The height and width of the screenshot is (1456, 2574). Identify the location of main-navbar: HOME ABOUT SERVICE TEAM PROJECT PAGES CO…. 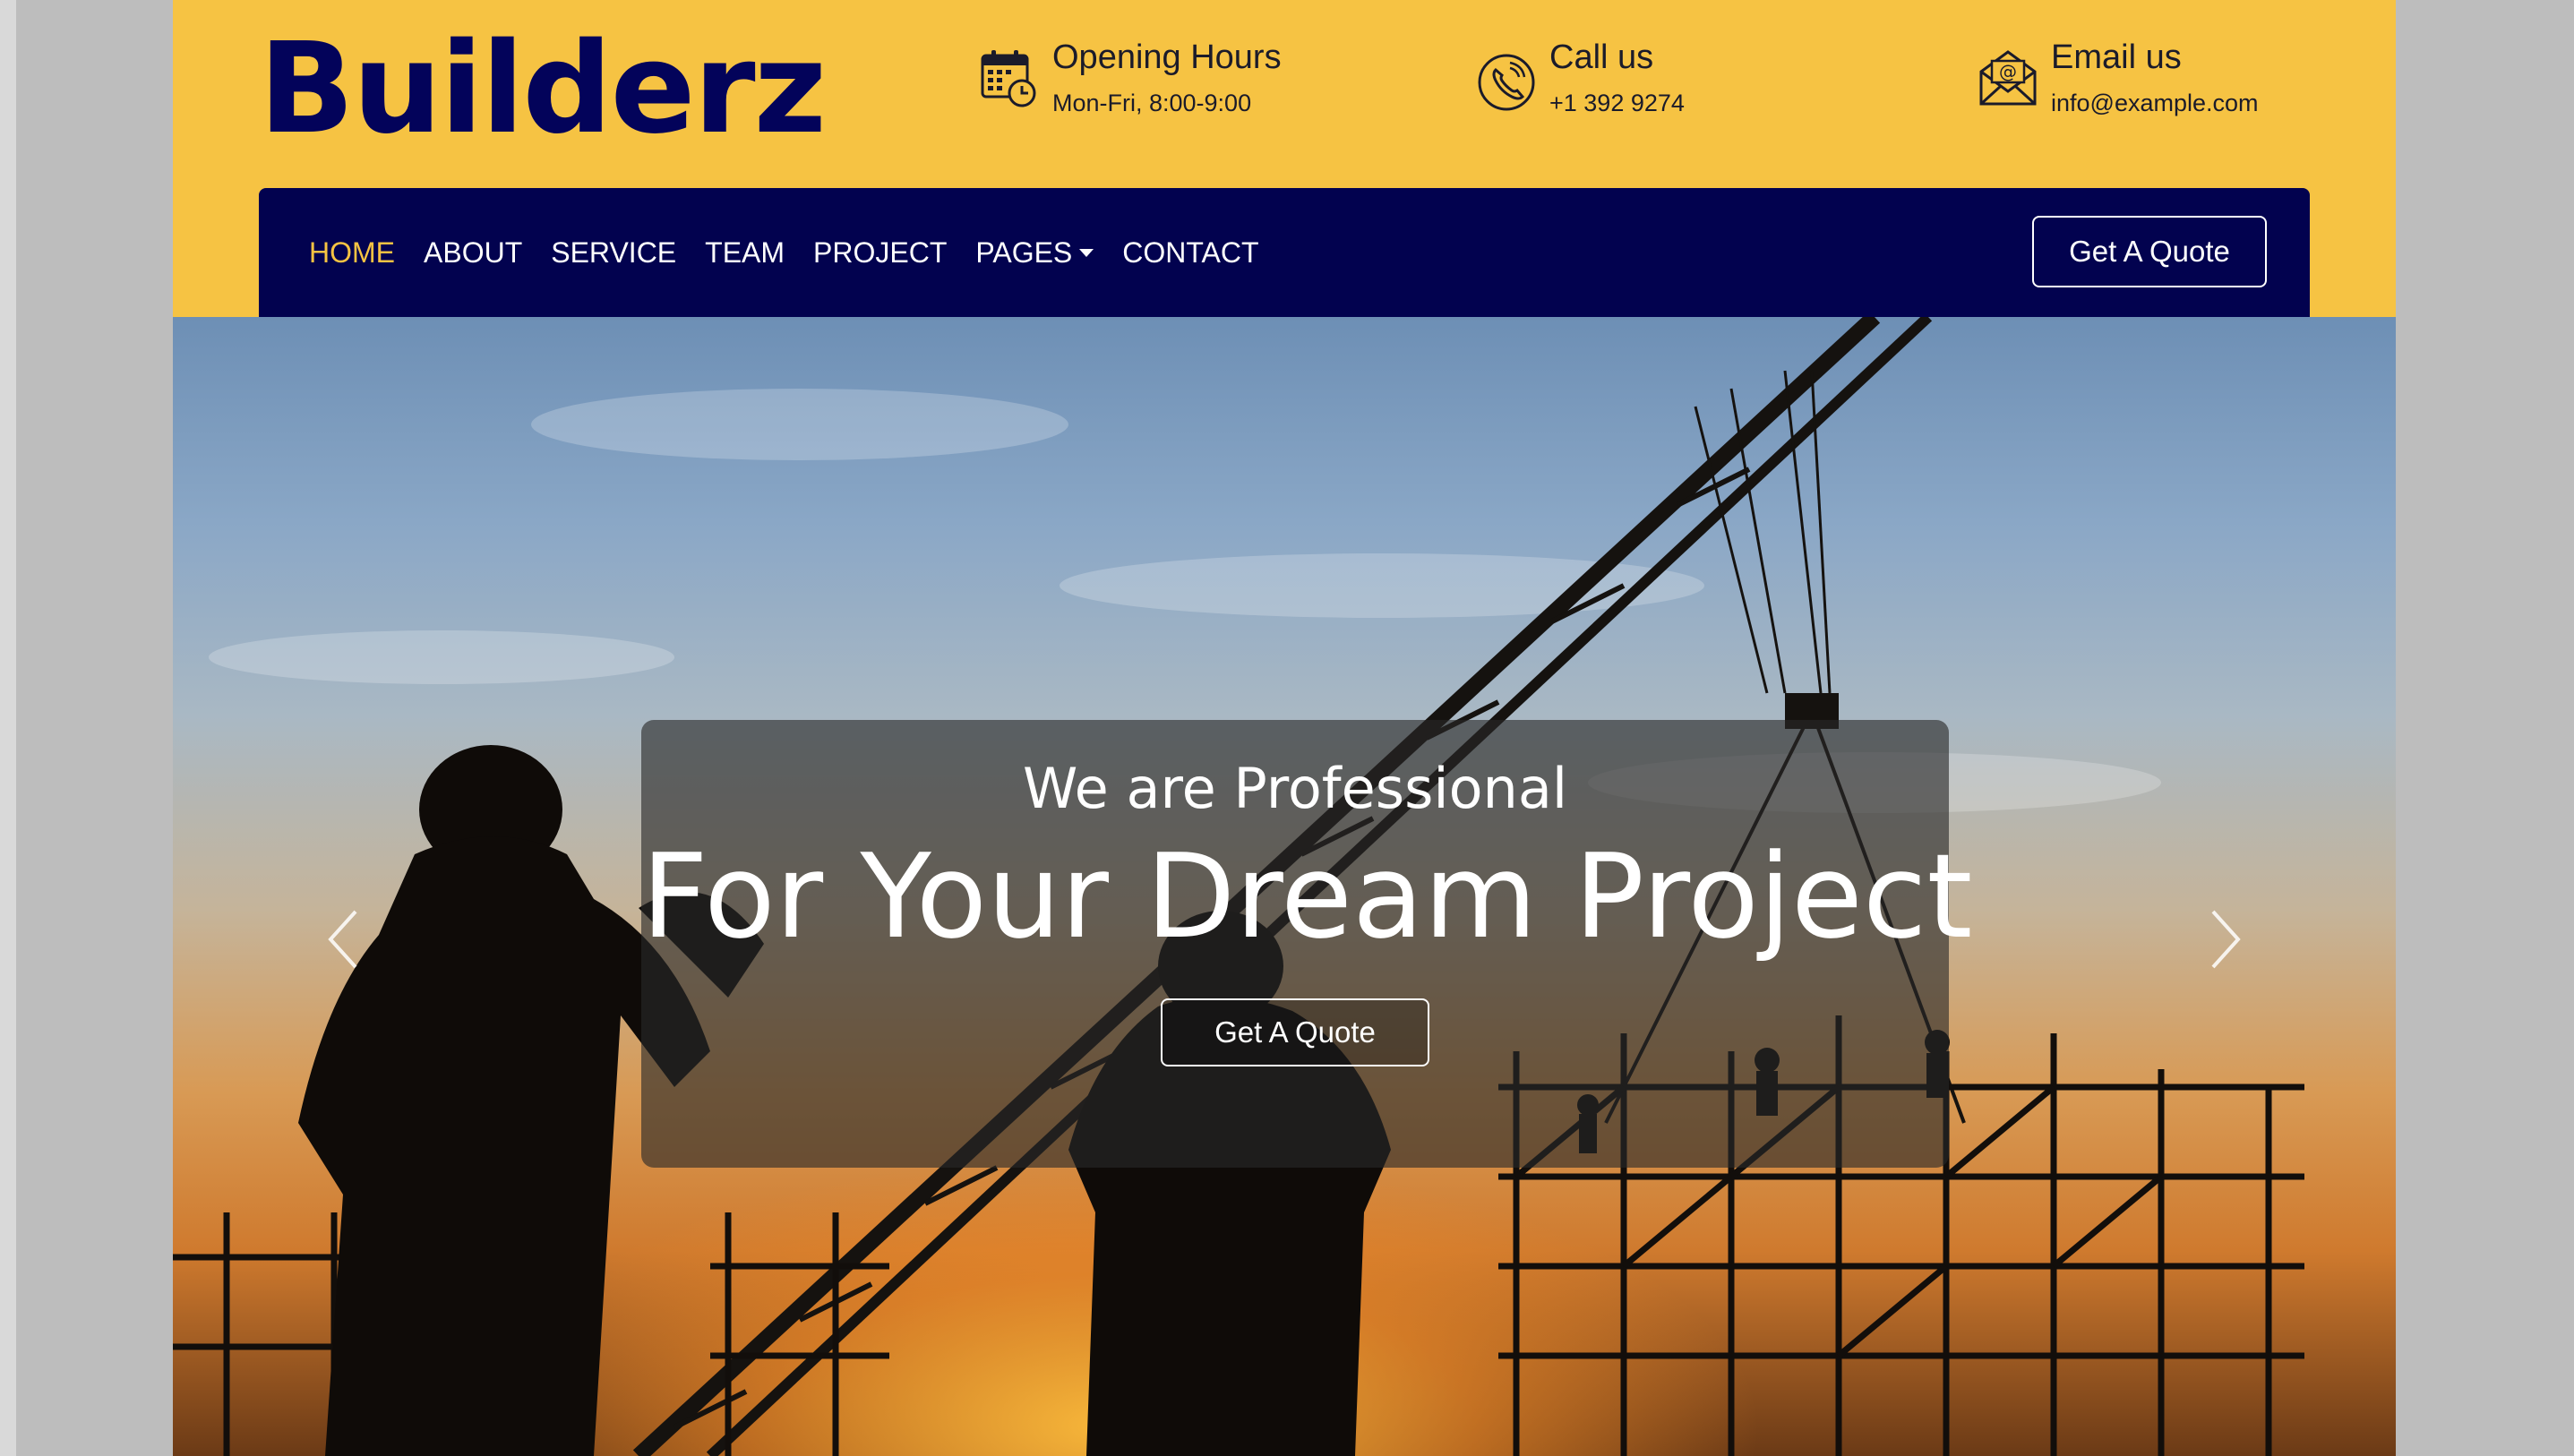
(1284, 252).